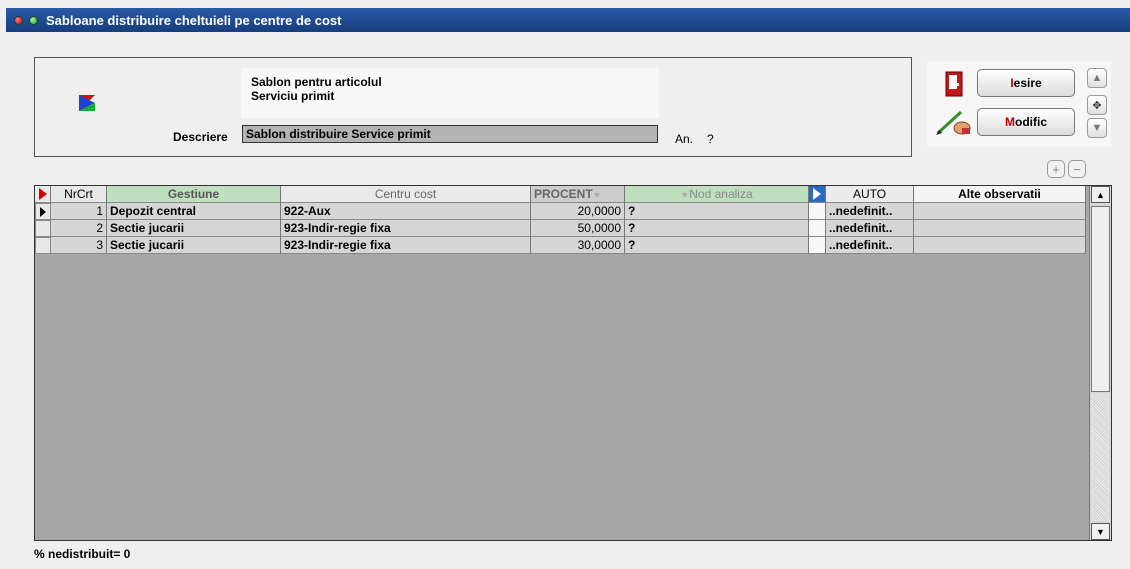 Image resolution: width=1130 pixels, height=569 pixels. Describe the element at coordinates (18, 20) in the screenshot. I see `close-dot-icon` at that location.